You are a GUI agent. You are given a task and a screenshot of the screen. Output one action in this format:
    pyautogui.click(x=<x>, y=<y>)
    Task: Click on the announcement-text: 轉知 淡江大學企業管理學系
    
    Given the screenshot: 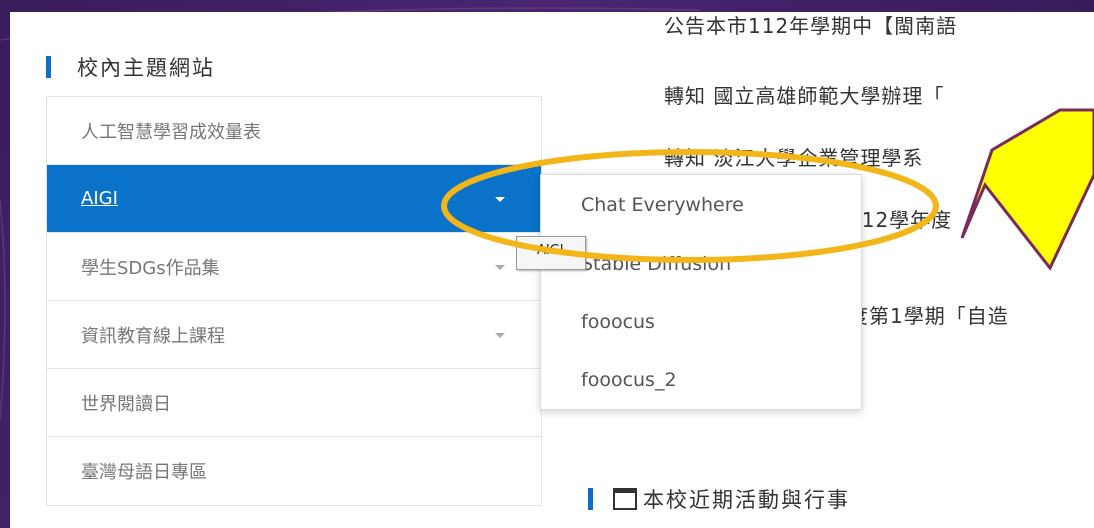 What is the action you would take?
    pyautogui.click(x=794, y=158)
    